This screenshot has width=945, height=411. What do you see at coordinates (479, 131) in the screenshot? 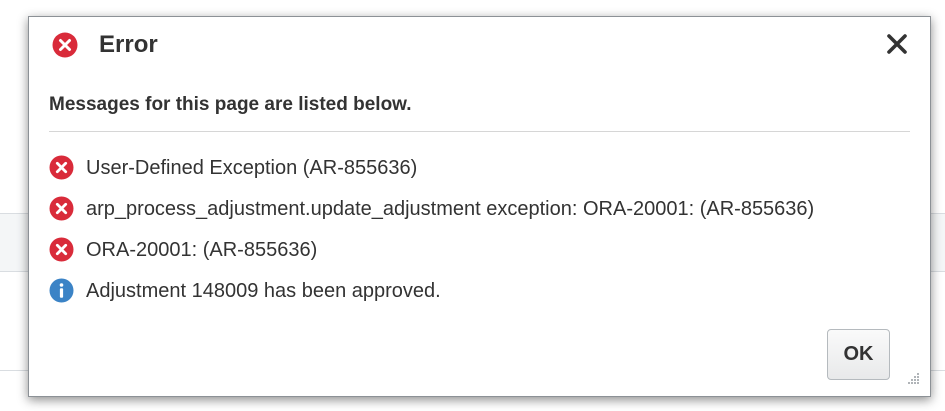
I see `divider` at bounding box center [479, 131].